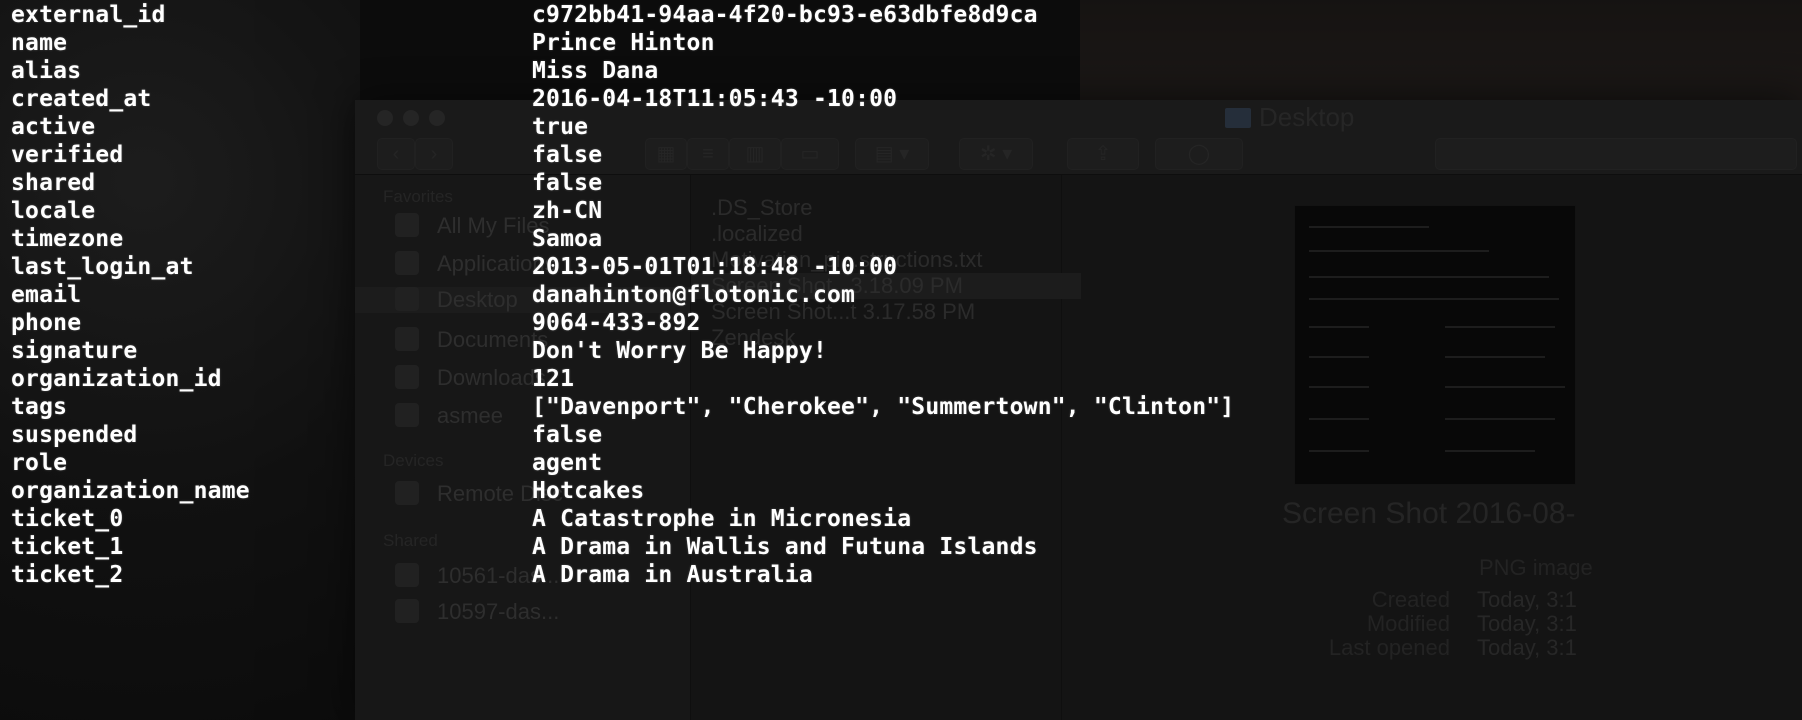 The image size is (1802, 720). What do you see at coordinates (102, 267) in the screenshot?
I see `field-key: last_login_at` at bounding box center [102, 267].